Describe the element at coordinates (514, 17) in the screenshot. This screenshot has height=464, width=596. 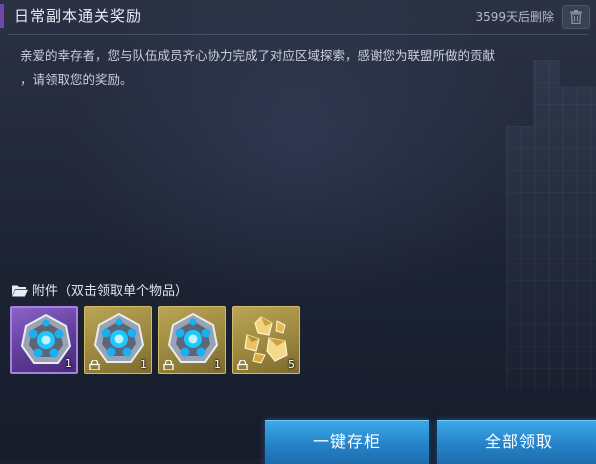
I see `expire-text: 3599天后删除` at that location.